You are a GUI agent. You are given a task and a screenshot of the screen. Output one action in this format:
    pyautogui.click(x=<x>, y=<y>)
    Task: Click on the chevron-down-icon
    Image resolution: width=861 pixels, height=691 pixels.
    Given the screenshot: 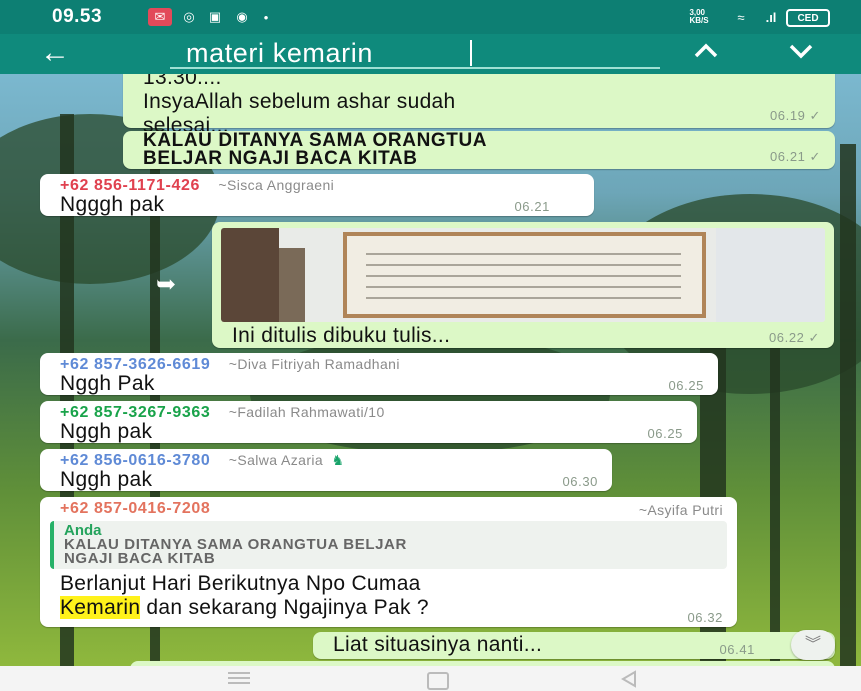 What is the action you would take?
    pyautogui.click(x=801, y=52)
    